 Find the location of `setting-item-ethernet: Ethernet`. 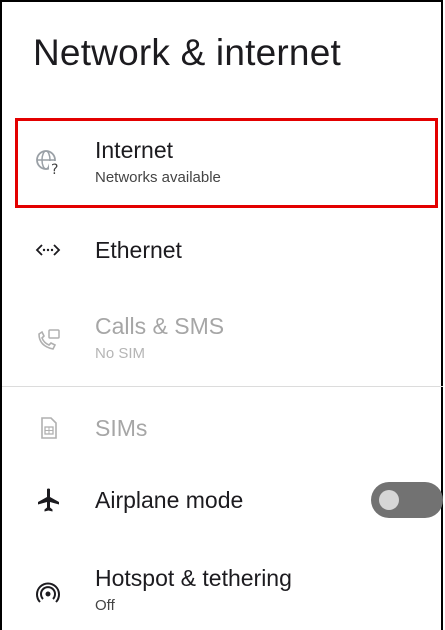

setting-item-ethernet: Ethernet is located at coordinates (222, 250).